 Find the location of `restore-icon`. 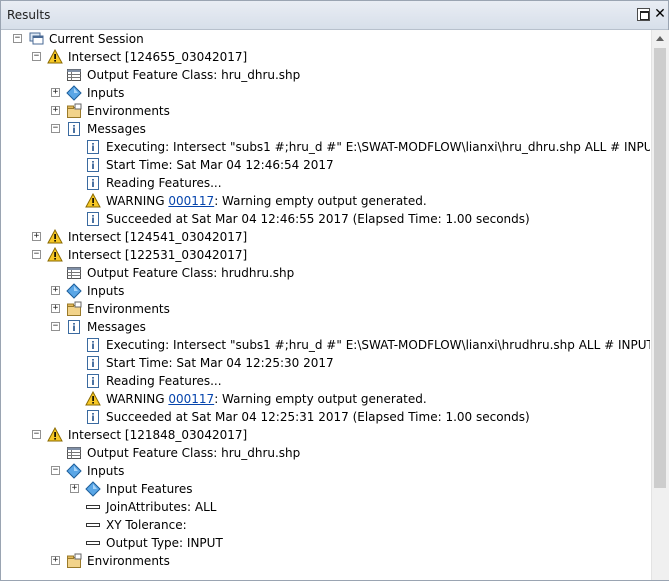

restore-icon is located at coordinates (643, 14).